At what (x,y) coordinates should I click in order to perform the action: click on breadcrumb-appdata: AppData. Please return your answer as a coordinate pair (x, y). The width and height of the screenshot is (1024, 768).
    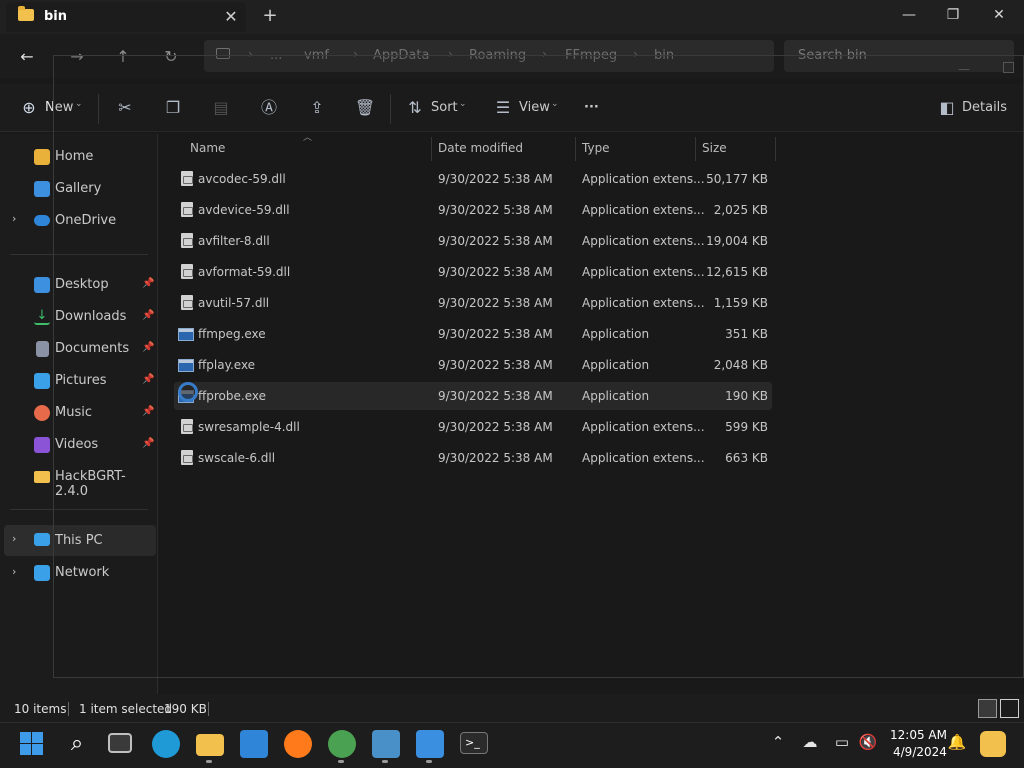
    Looking at the image, I should click on (401, 55).